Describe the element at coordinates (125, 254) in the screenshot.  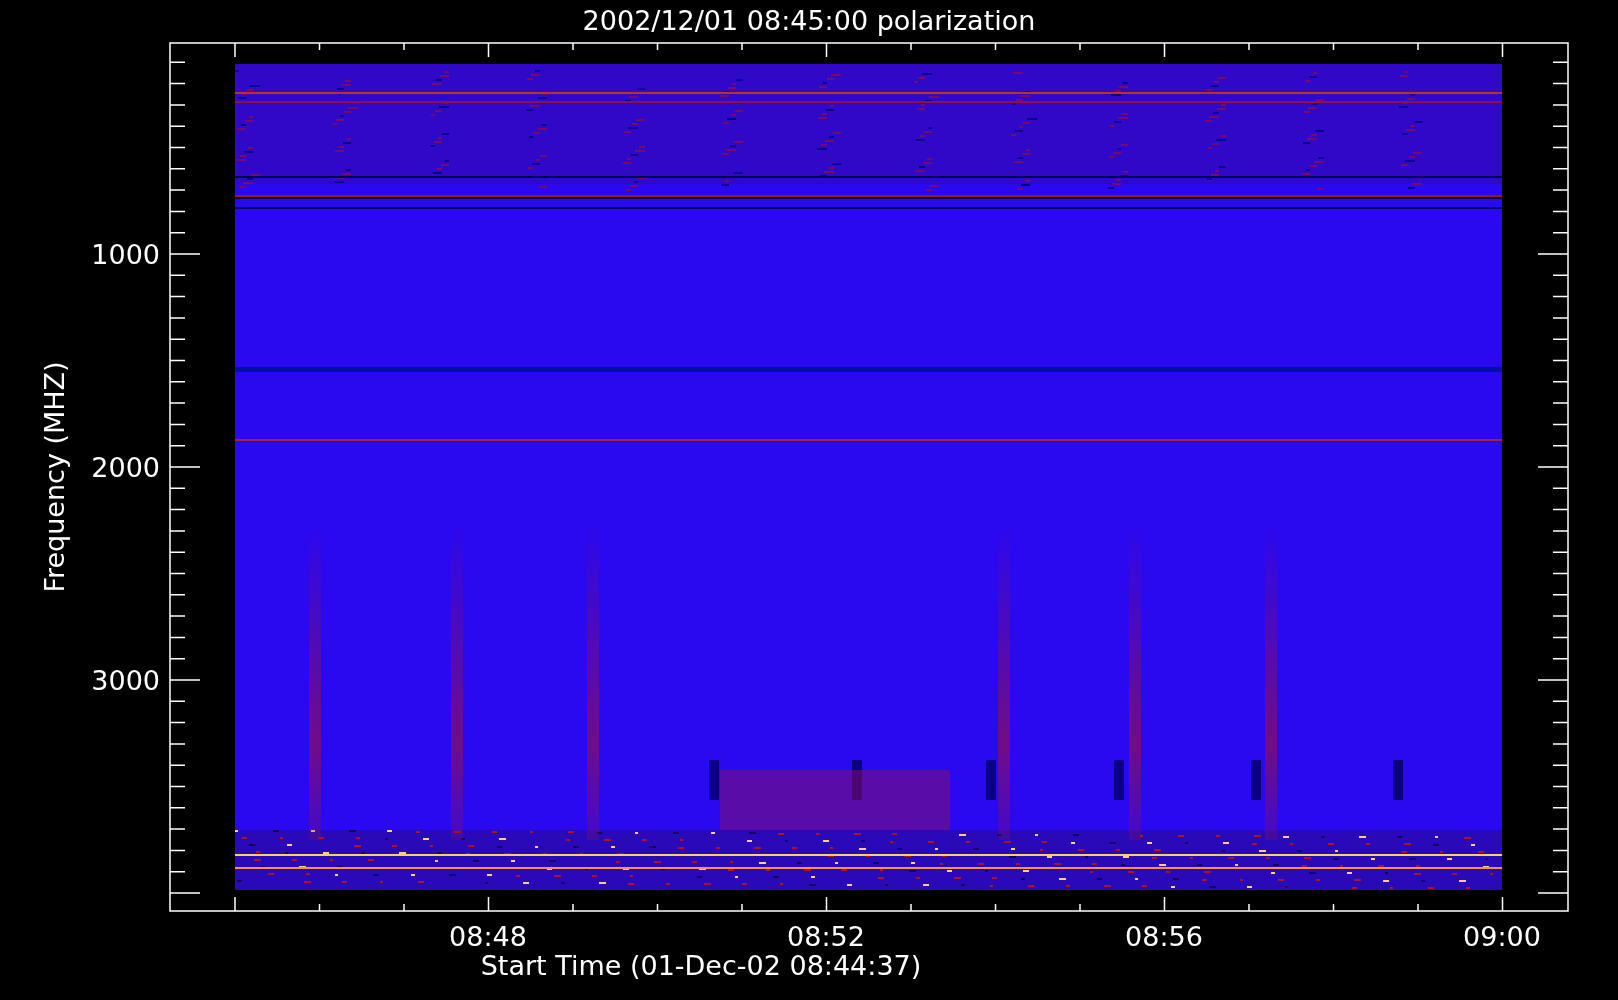
I see `tick-label: 1000` at that location.